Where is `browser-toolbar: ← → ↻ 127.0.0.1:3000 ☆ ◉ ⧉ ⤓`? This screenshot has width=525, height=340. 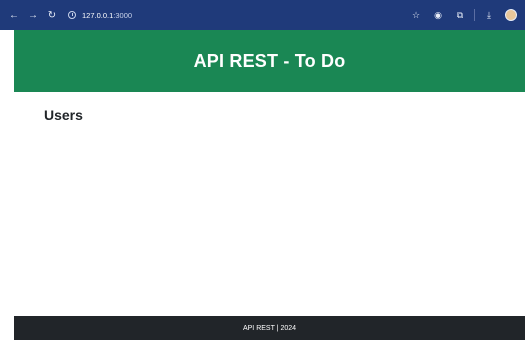 browser-toolbar: ← → ↻ 127.0.0.1:3000 ☆ ◉ ⧉ ⤓ is located at coordinates (262, 15).